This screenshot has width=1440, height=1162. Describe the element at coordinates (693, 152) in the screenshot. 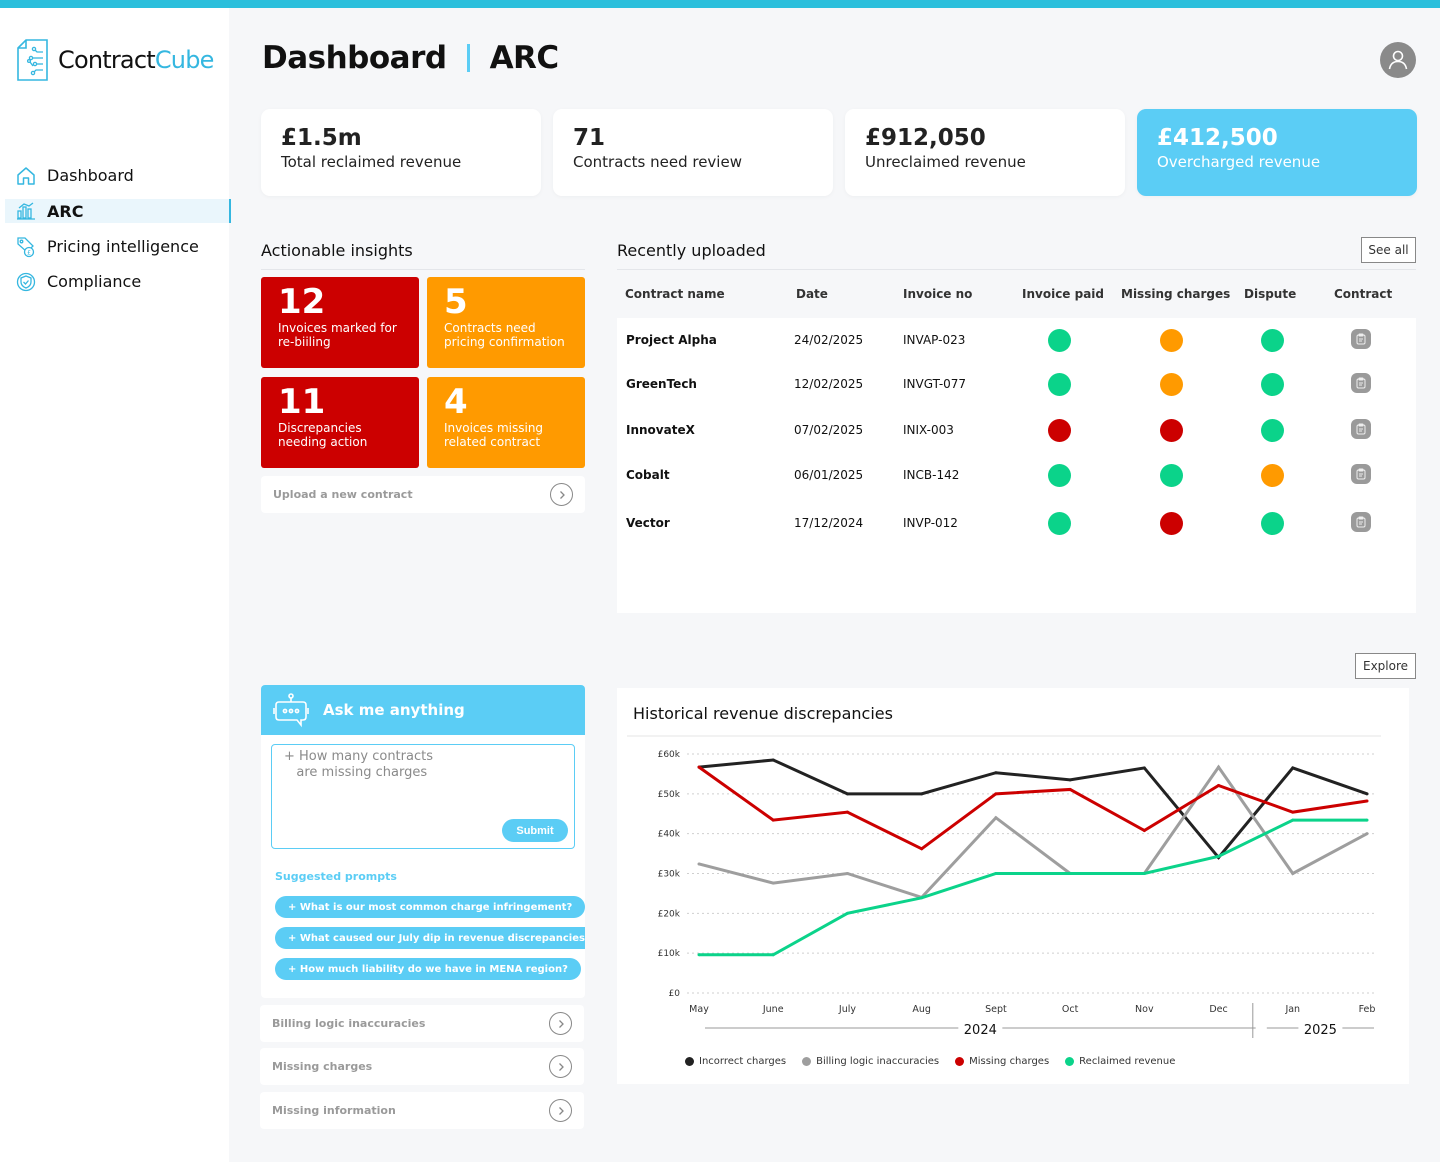

I see `kpi-contracts-review: 71 Contracts need review` at that location.